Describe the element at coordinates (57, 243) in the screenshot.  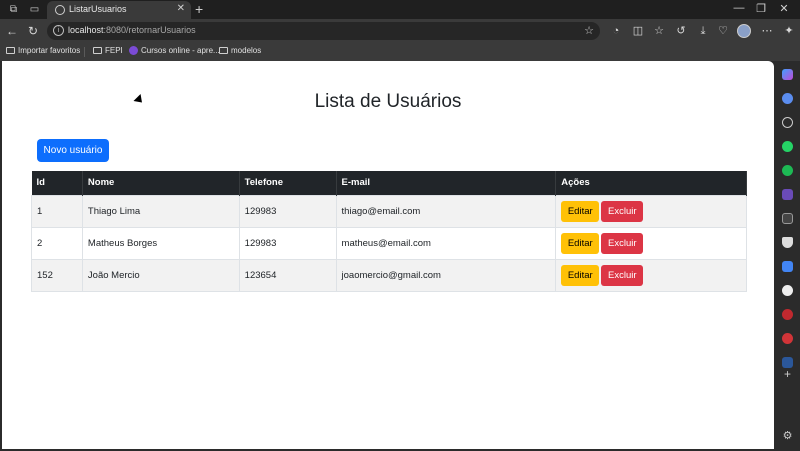
I see `cell-id: 2` at that location.